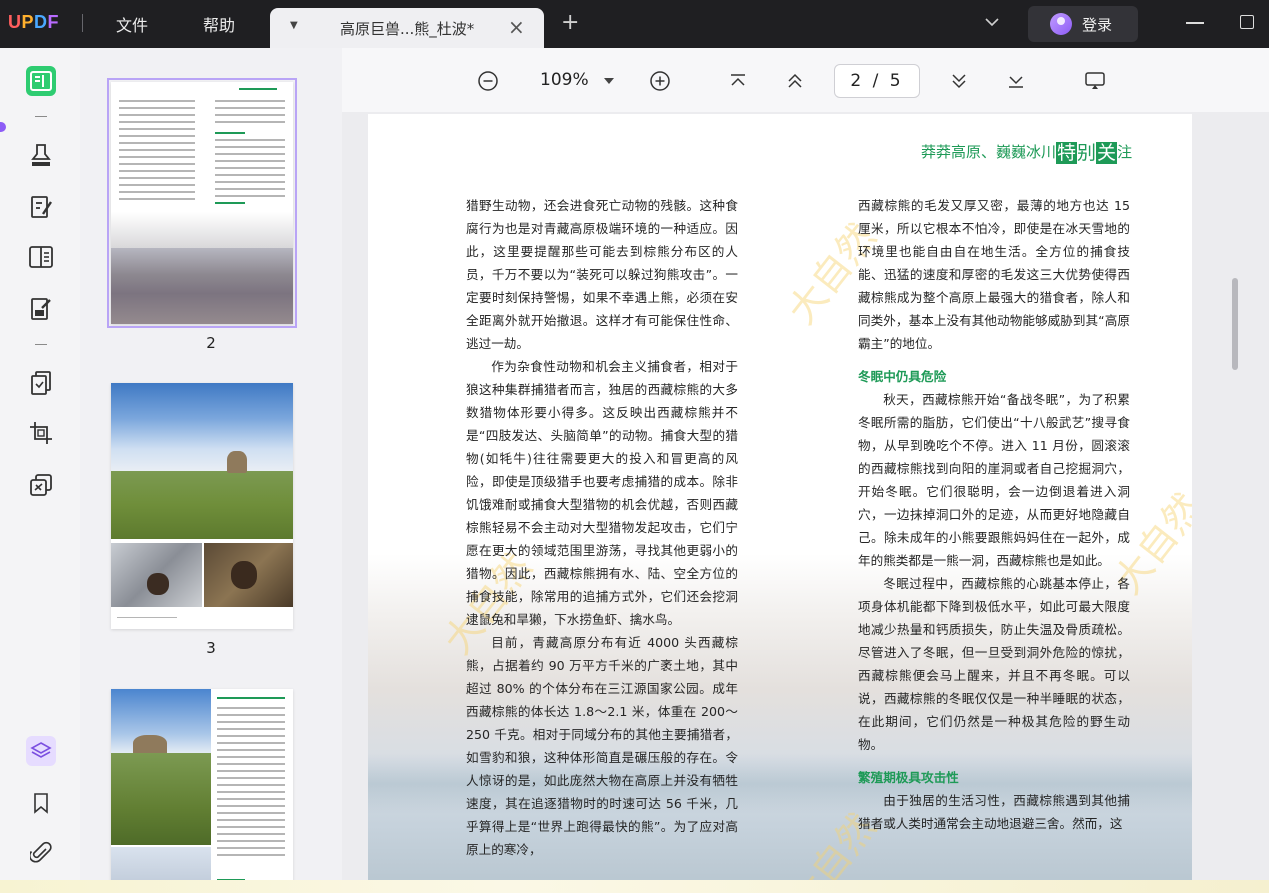 Image resolution: width=1269 pixels, height=893 pixels. What do you see at coordinates (564, 80) in the screenshot?
I see `zoom-level: 109%` at bounding box center [564, 80].